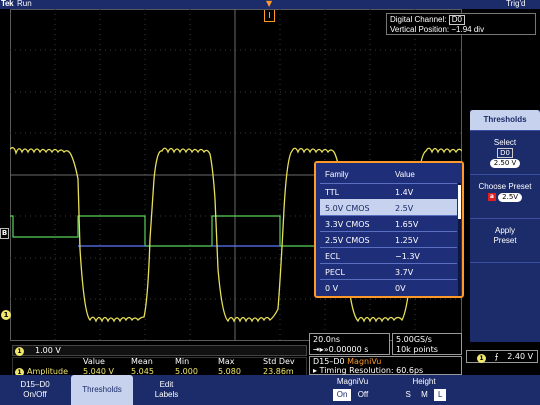  I want to click on brand-logo: Tek, so click(7, 4).